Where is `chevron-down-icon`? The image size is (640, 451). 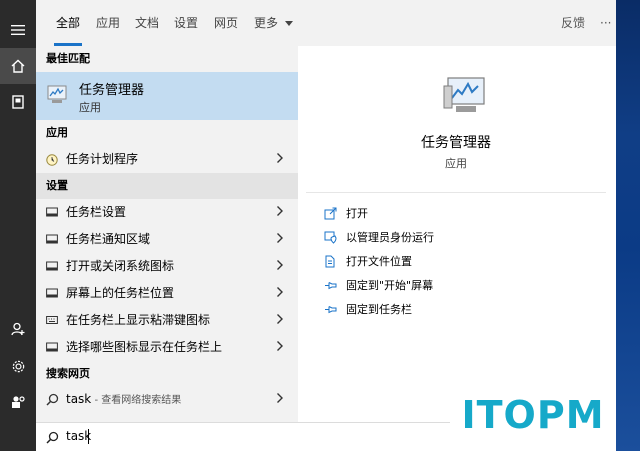
chevron-down-icon is located at coordinates (288, 23).